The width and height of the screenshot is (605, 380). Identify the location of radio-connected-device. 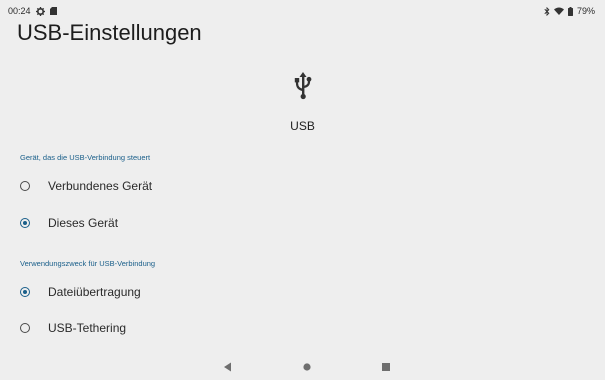
(25, 186).